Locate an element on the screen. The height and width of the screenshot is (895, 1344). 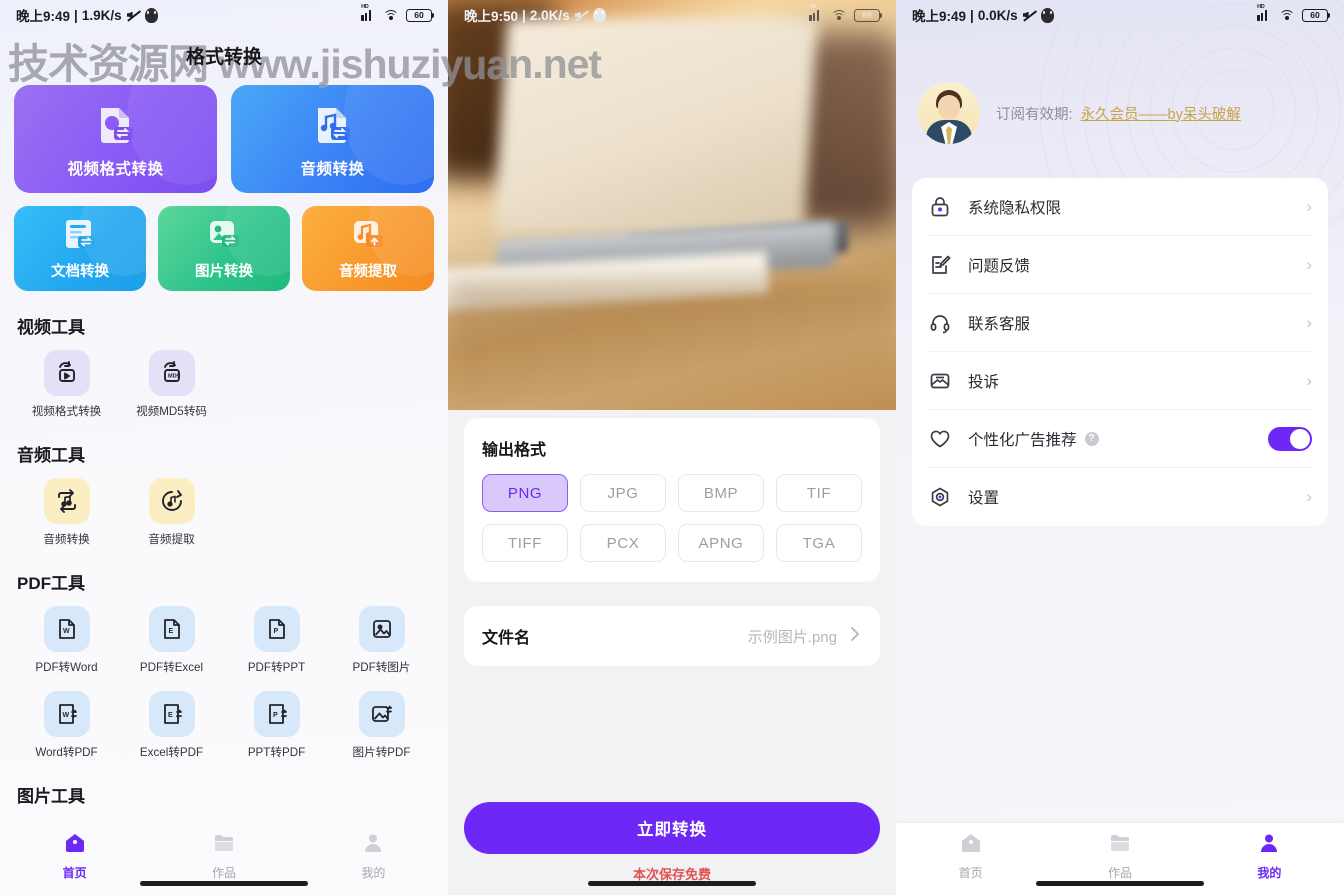
headset-icon is located at coordinates (940, 323).